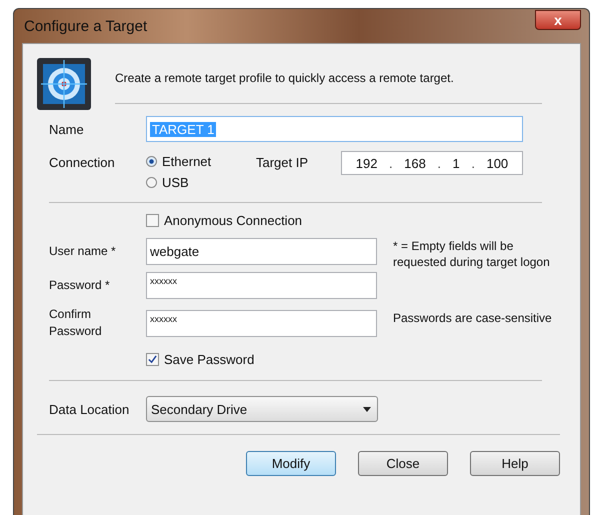  Describe the element at coordinates (262, 409) in the screenshot. I see `data-location-dropdown: Secondary Drive` at that location.